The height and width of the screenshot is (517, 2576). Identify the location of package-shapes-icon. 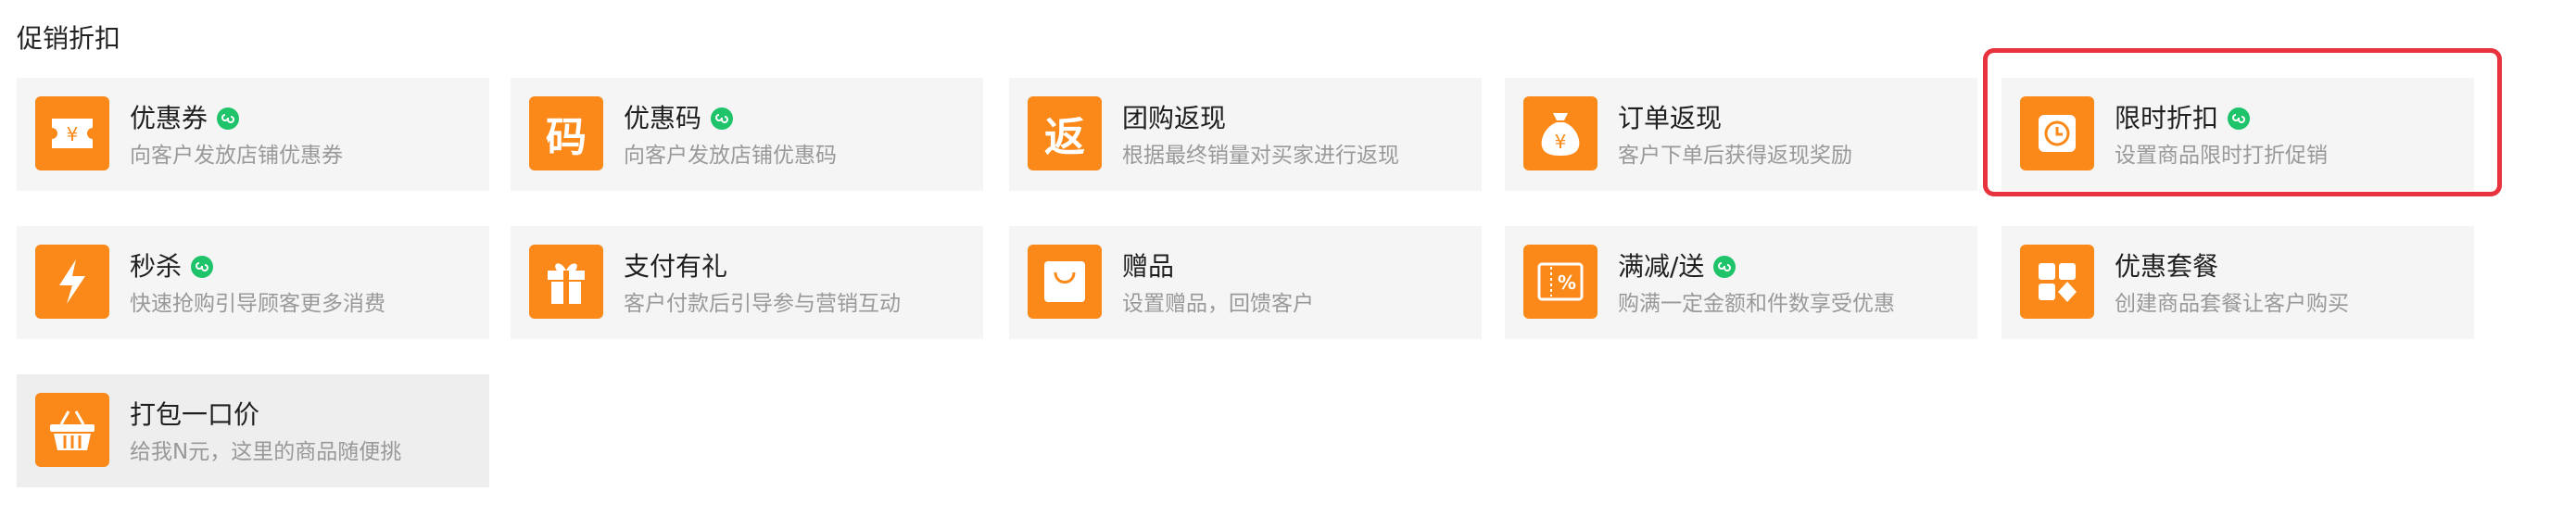
(2057, 282).